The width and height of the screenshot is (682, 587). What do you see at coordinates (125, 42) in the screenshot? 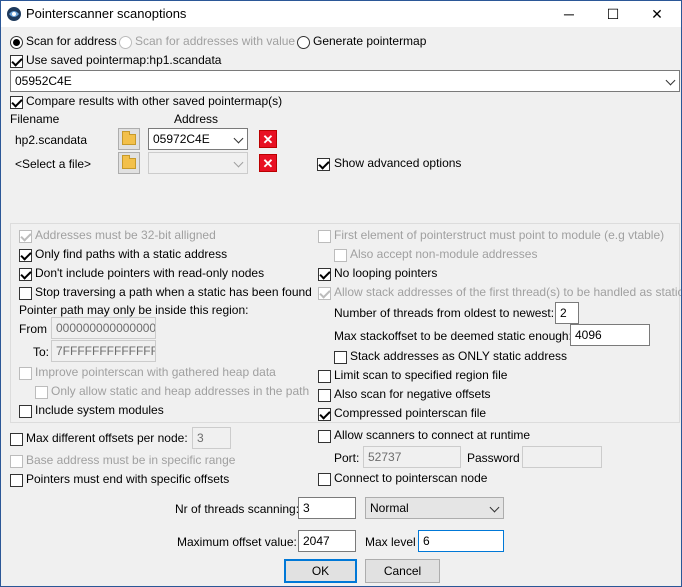
I see `scan-for-value-radio` at bounding box center [125, 42].